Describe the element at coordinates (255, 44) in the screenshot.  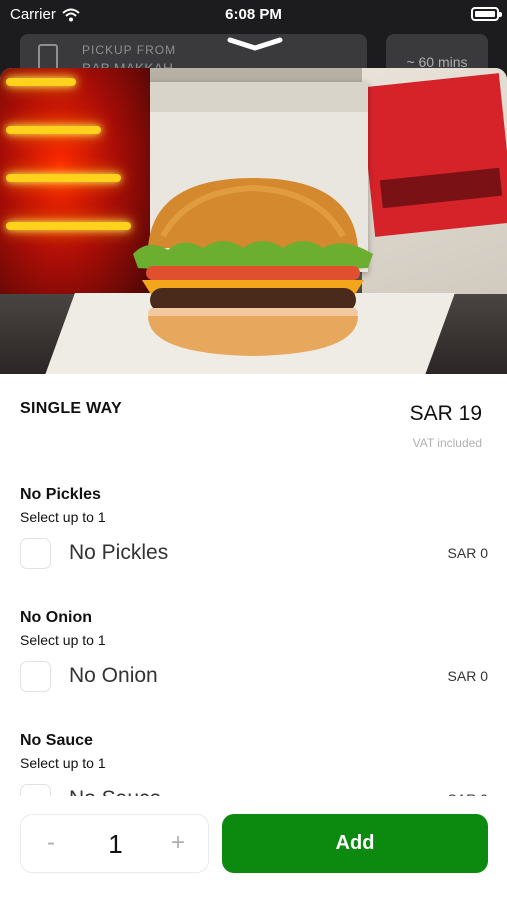
I see `chevron-down-icon` at that location.